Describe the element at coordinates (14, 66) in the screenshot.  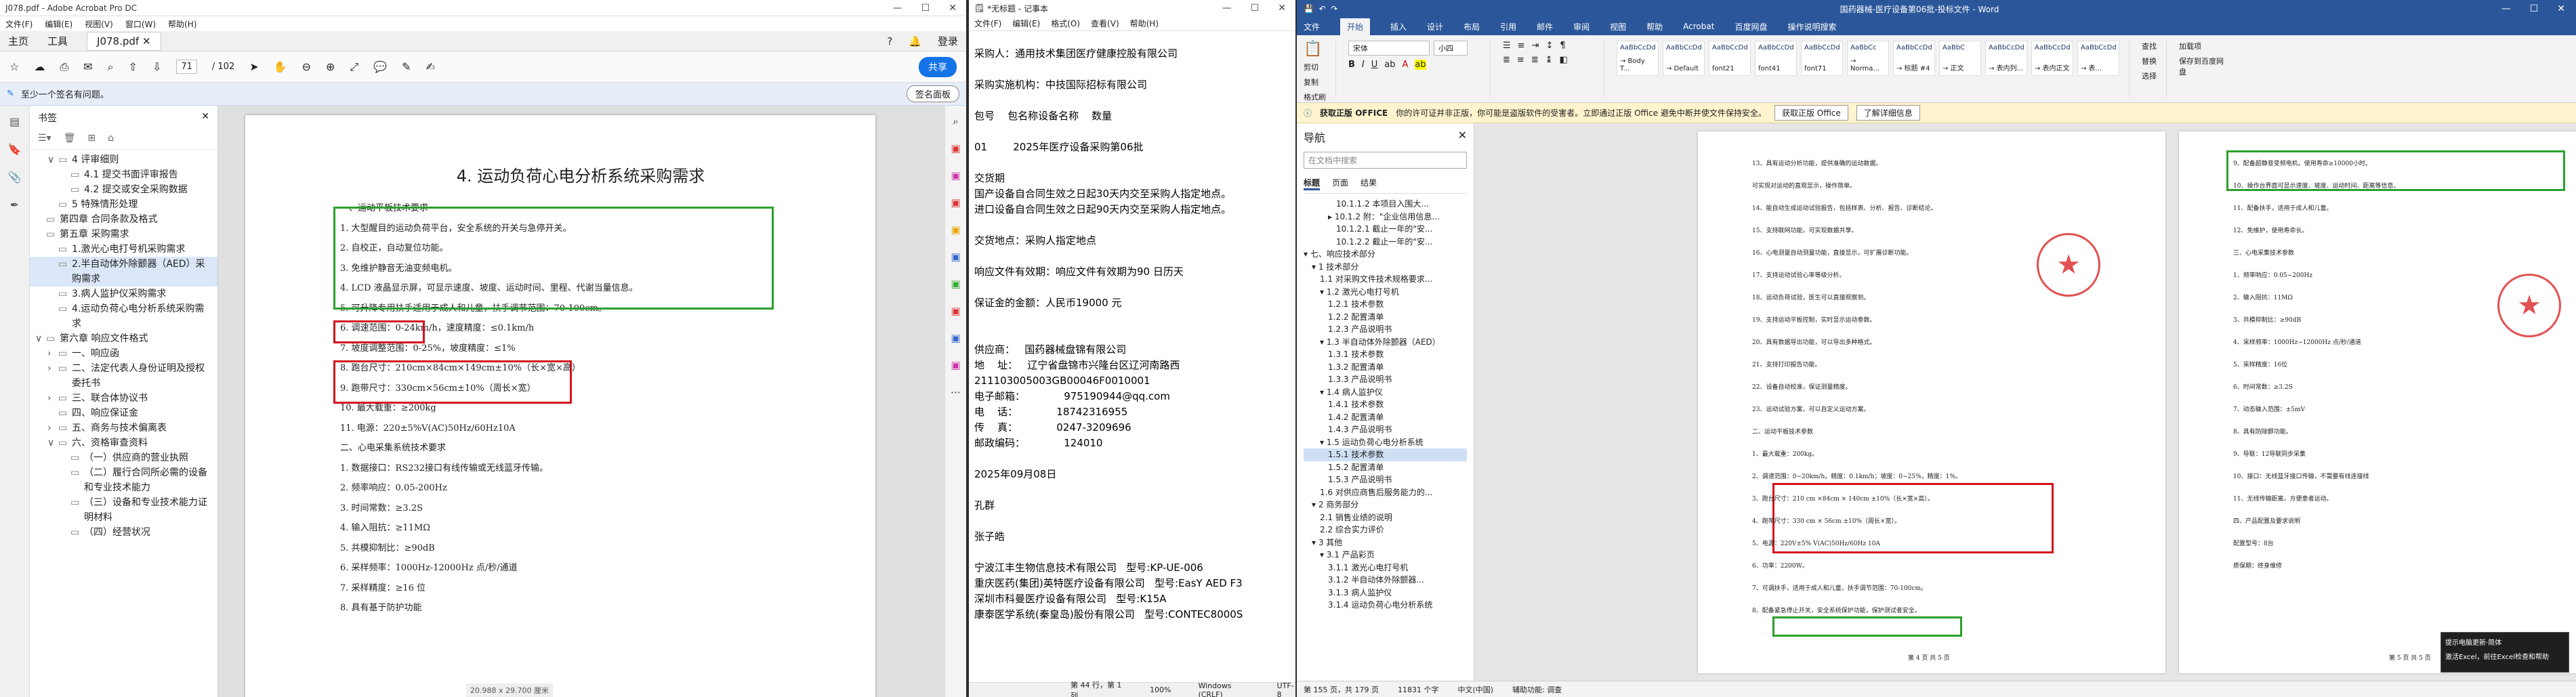
I see `star-icon: ☆` at that location.